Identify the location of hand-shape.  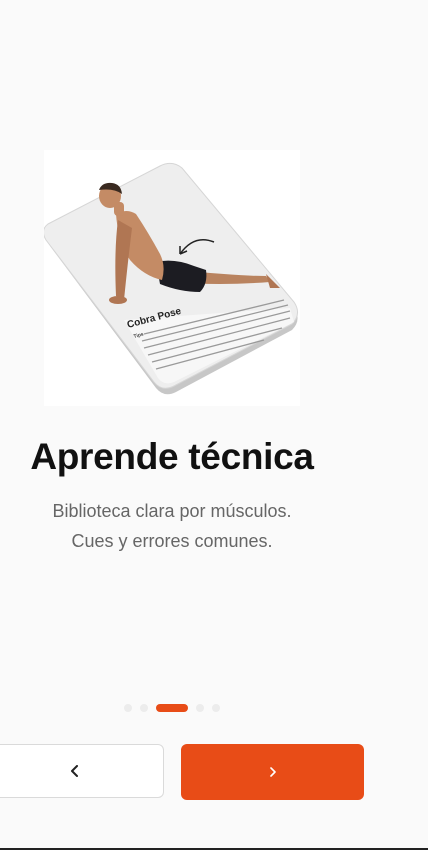
(118, 300).